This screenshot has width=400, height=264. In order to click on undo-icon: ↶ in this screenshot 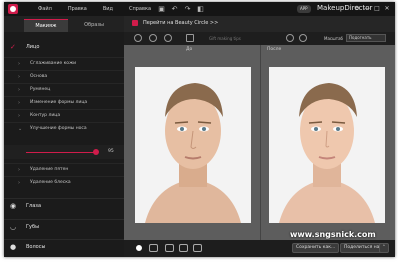, I will do `click(174, 8)`.